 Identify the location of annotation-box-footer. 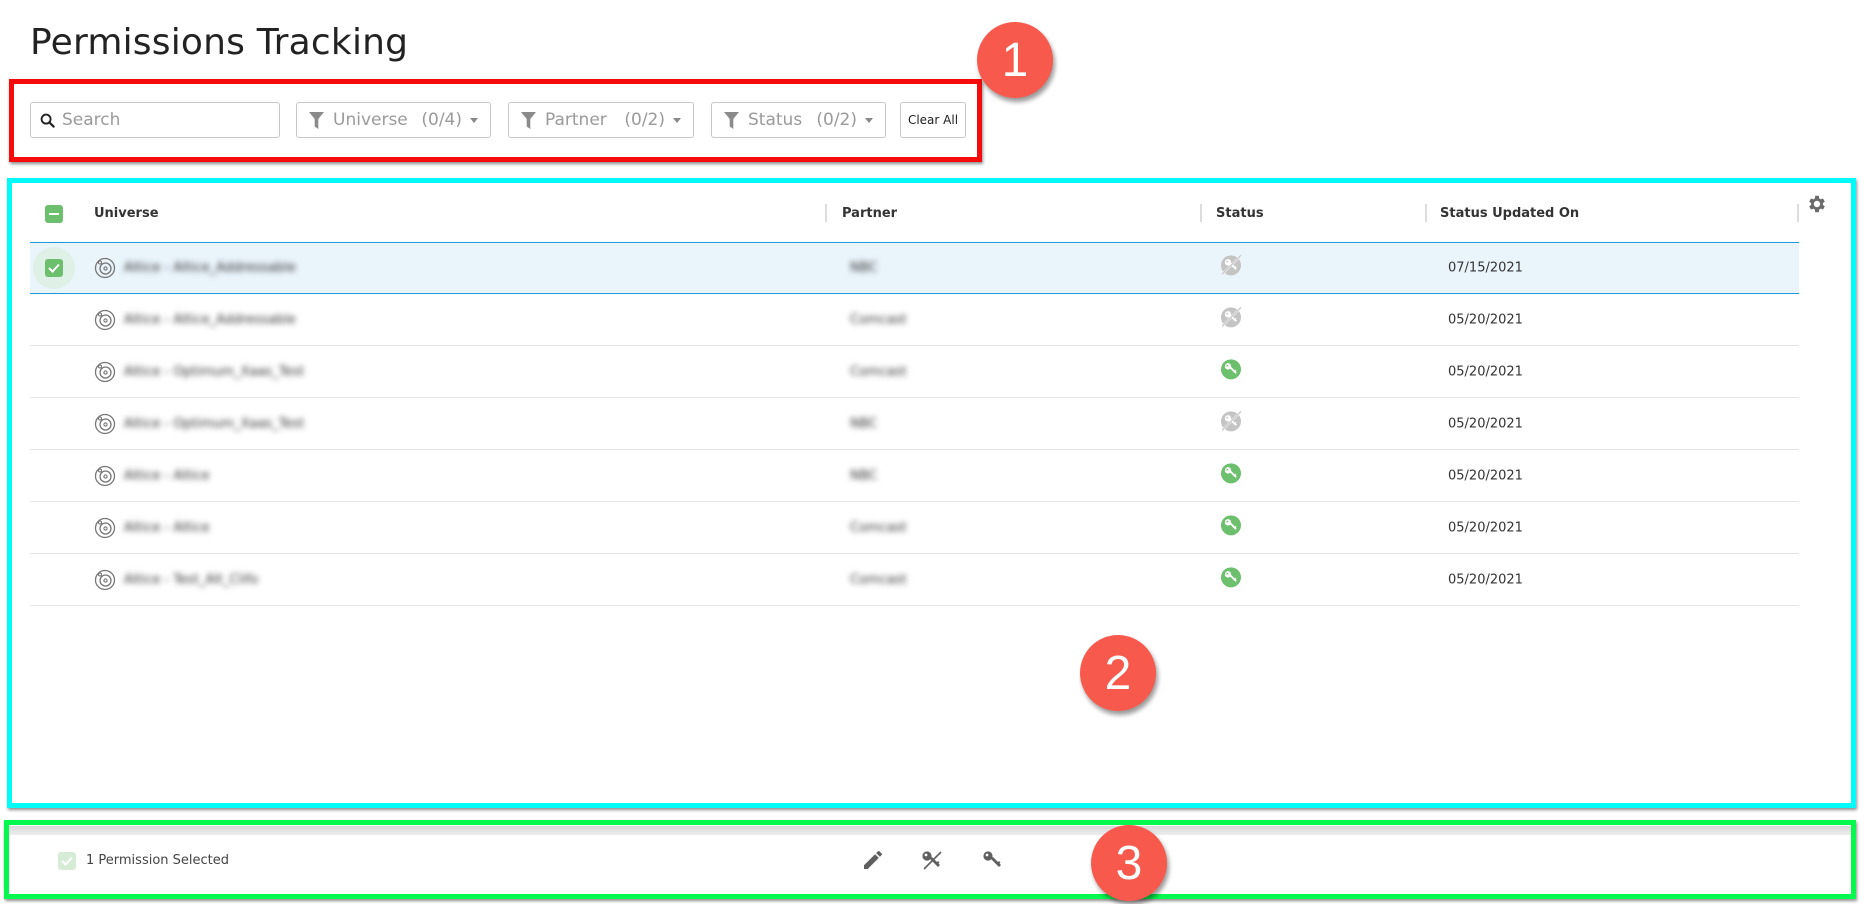
(930, 859).